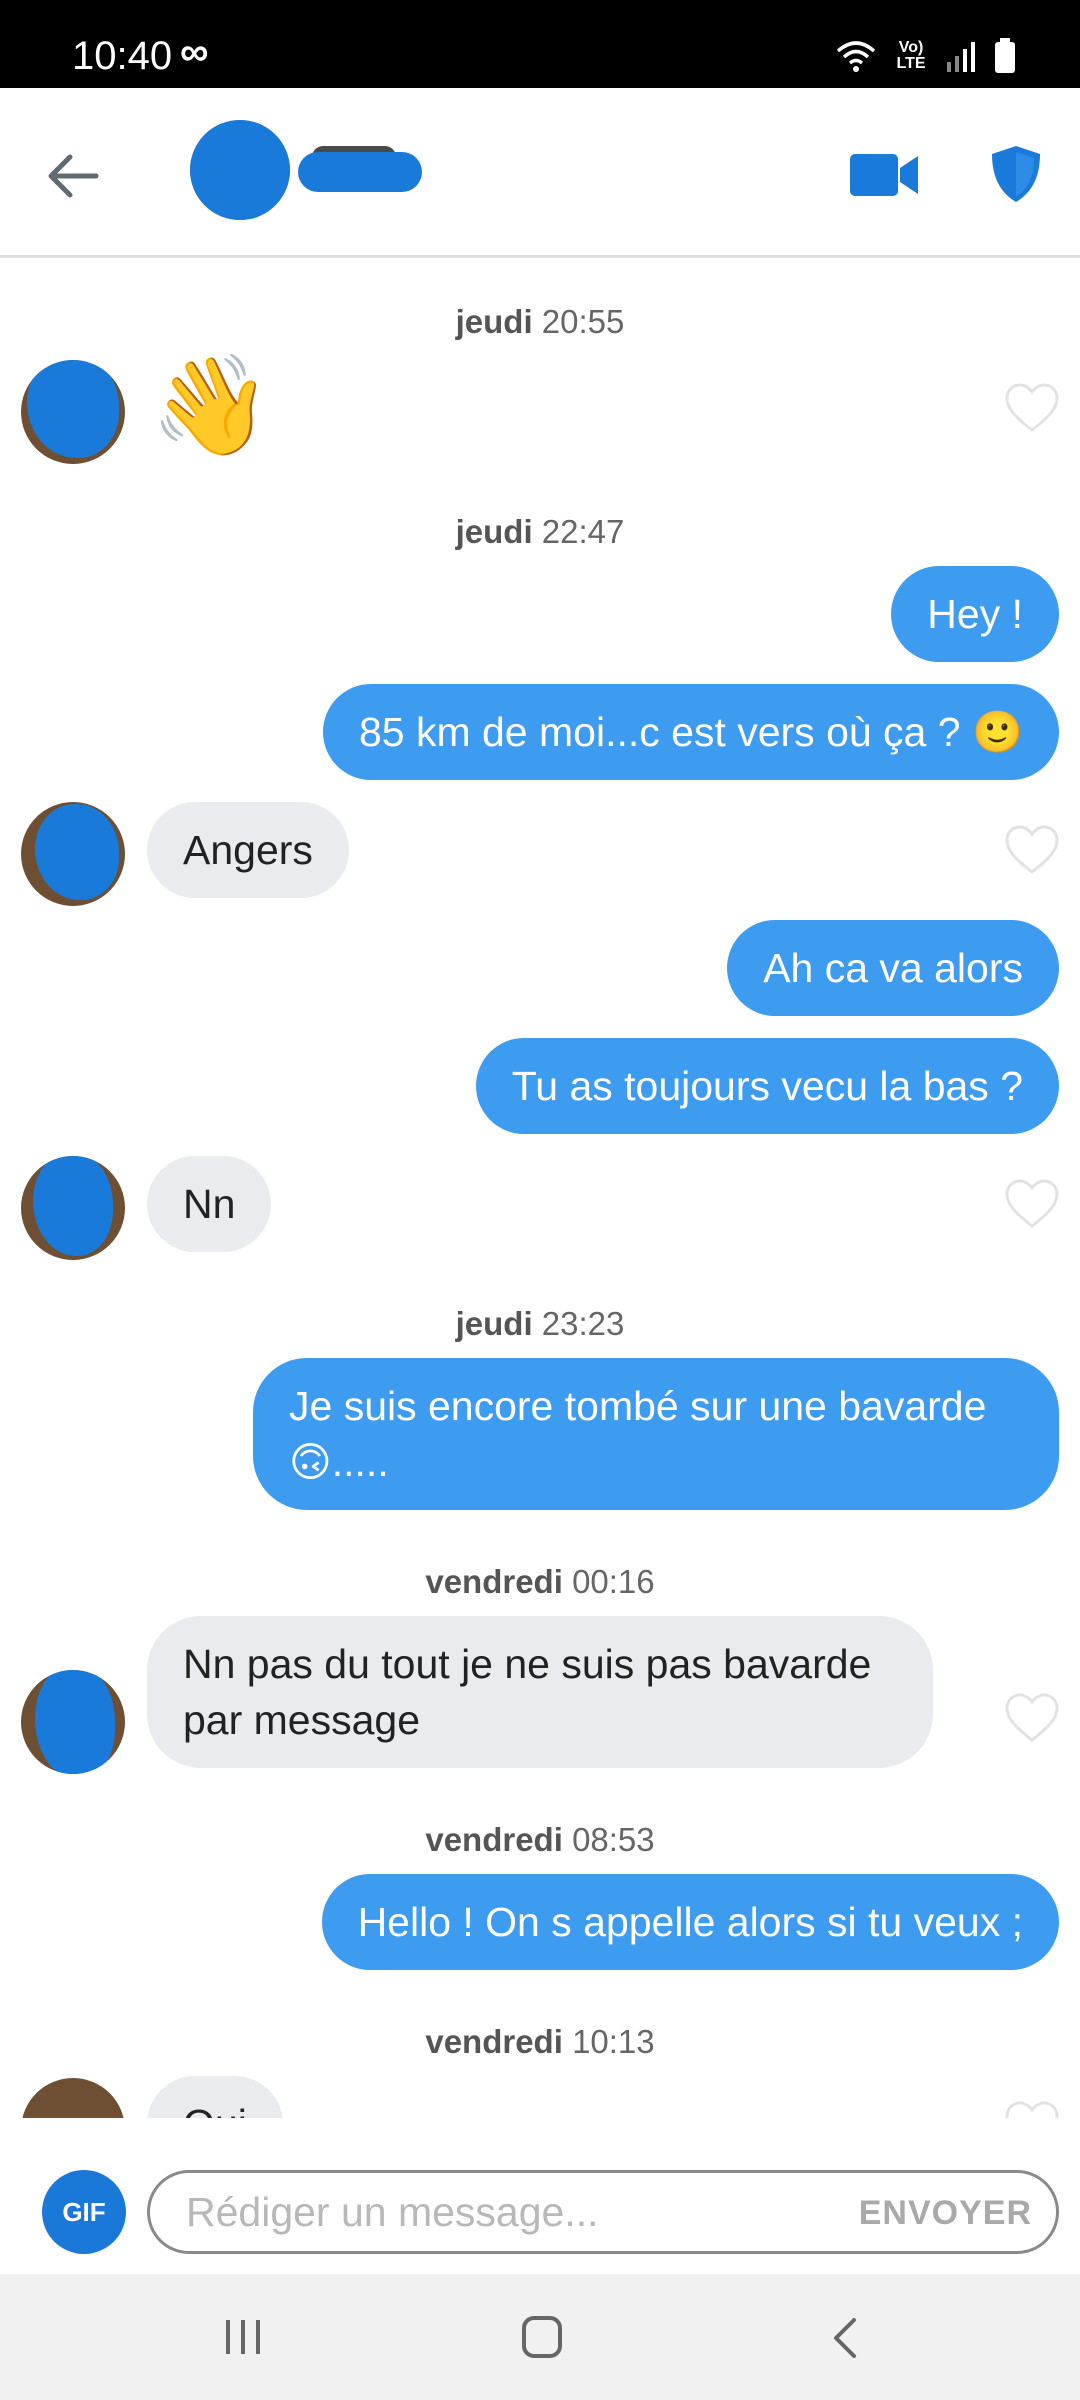 Image resolution: width=1080 pixels, height=2400 pixels. Describe the element at coordinates (211, 405) in the screenshot. I see `wave-emoji: 👋` at that location.